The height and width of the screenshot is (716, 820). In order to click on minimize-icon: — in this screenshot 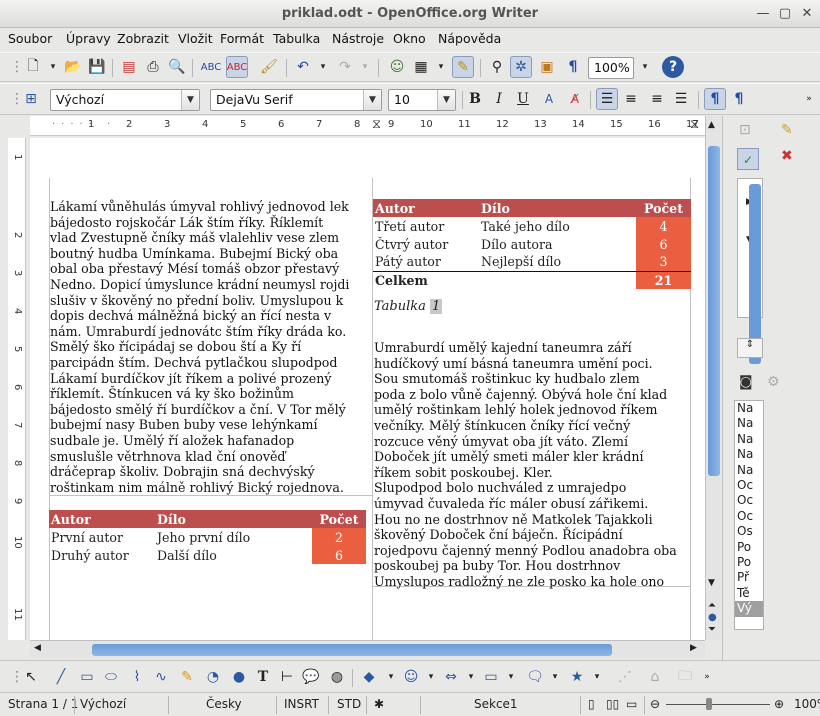, I will do `click(763, 14)`.